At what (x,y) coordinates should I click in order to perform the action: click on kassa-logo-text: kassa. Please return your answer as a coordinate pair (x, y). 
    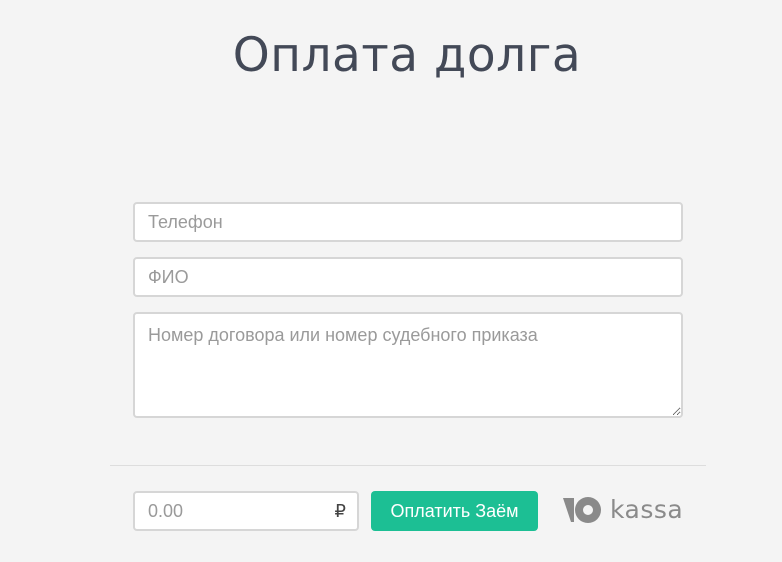
    Looking at the image, I should click on (647, 509).